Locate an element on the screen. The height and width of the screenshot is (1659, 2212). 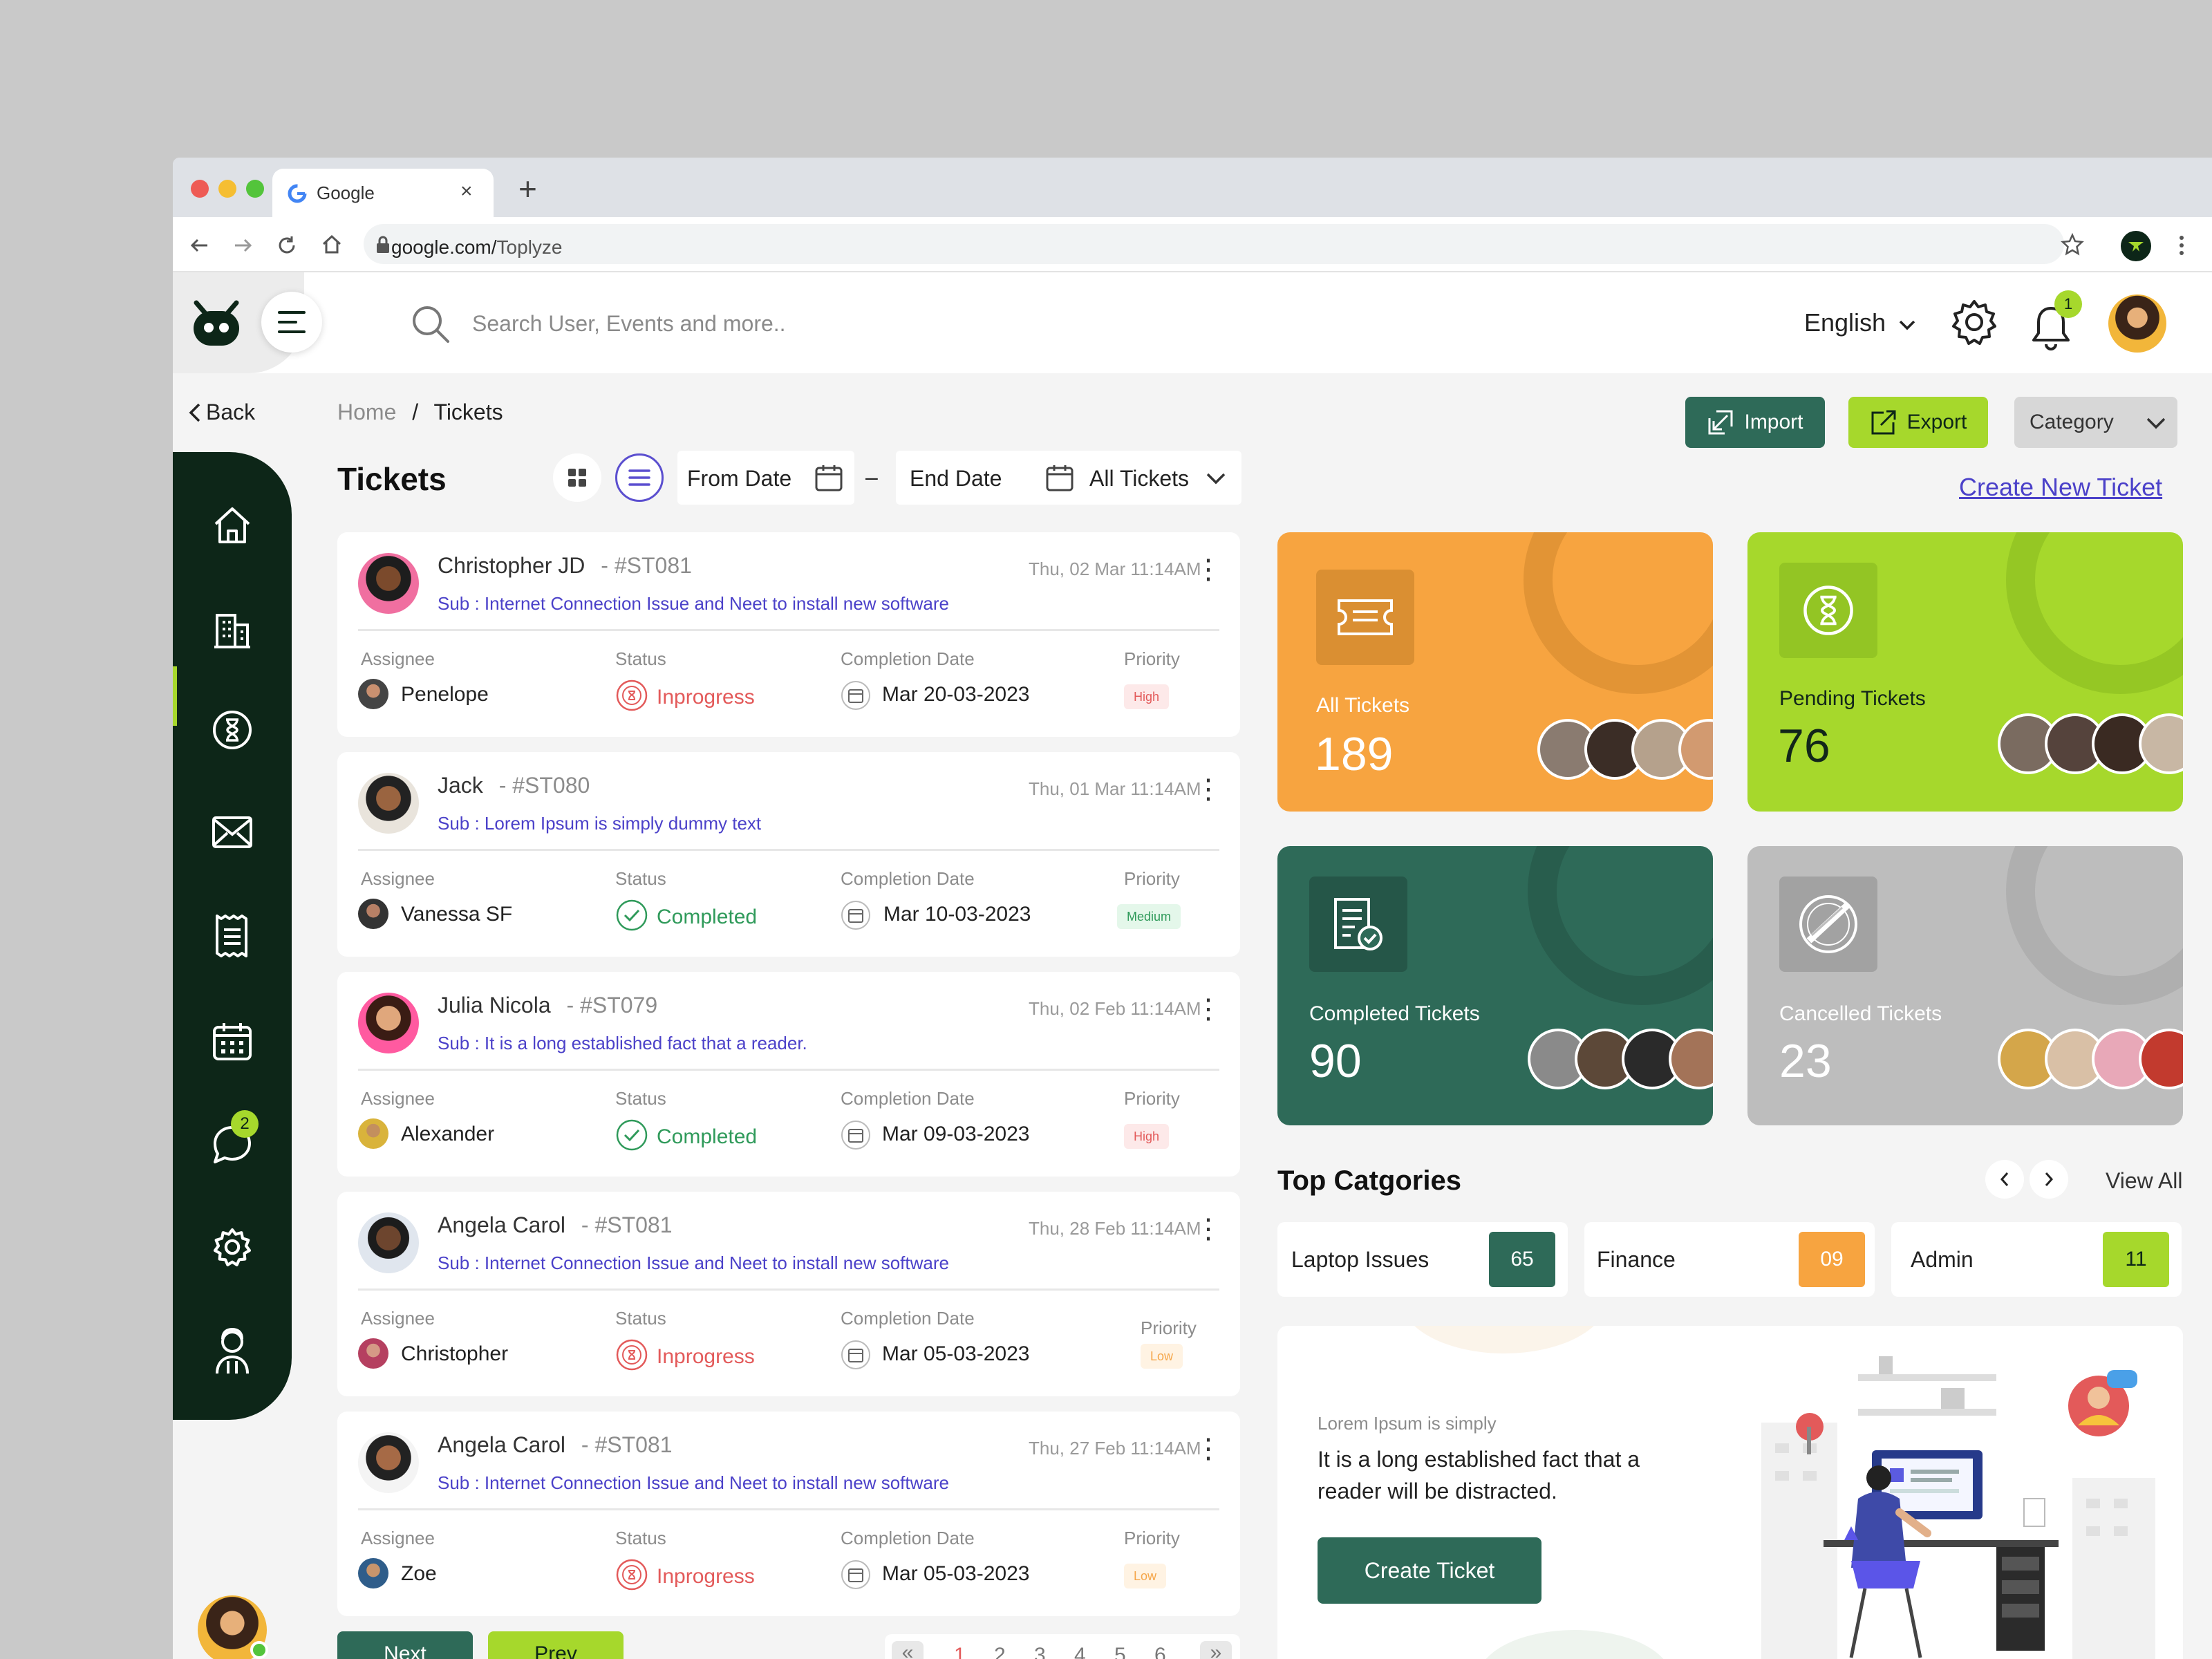
bookmark-star-icon is located at coordinates (2072, 245).